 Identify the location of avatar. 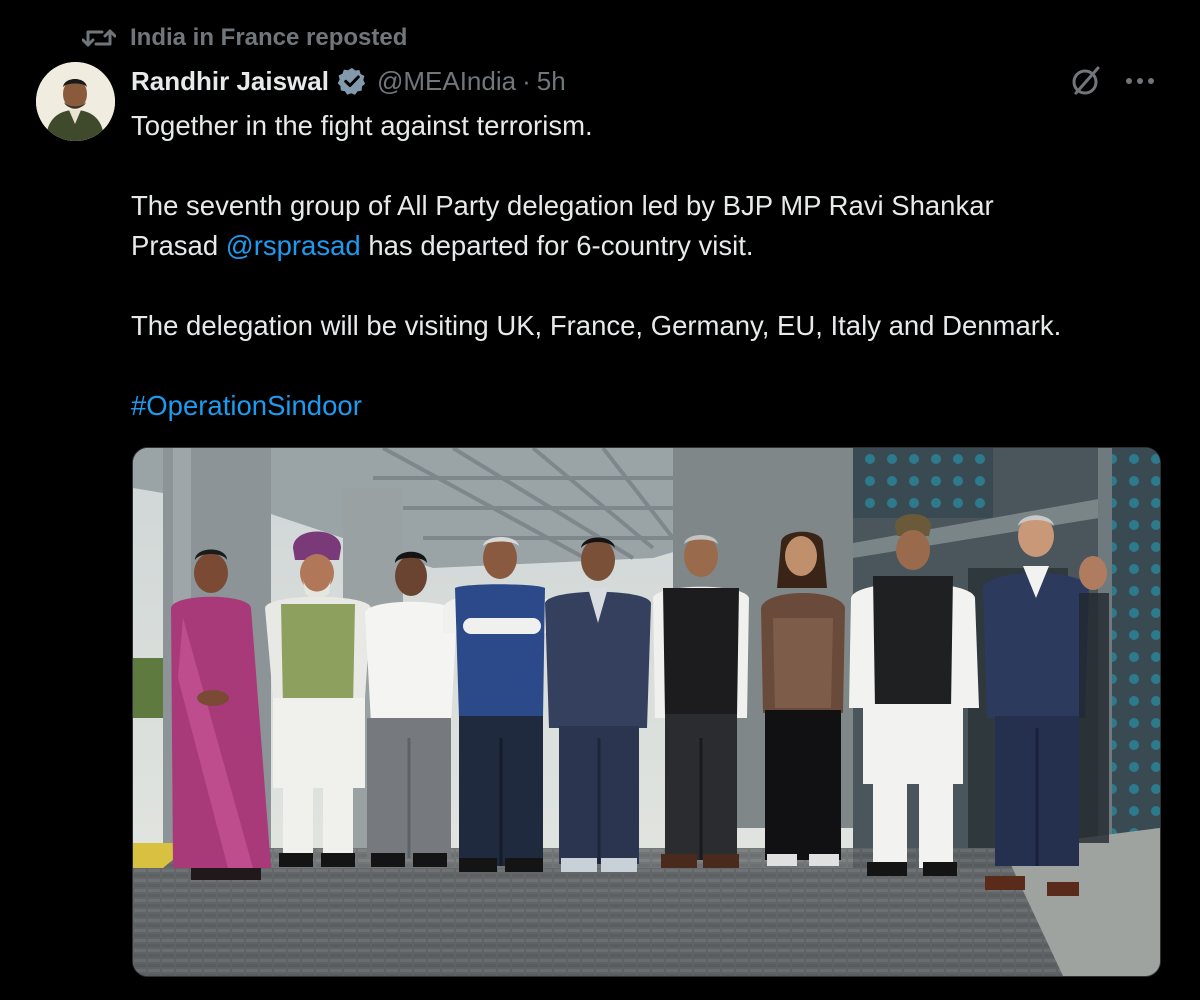
(75, 101).